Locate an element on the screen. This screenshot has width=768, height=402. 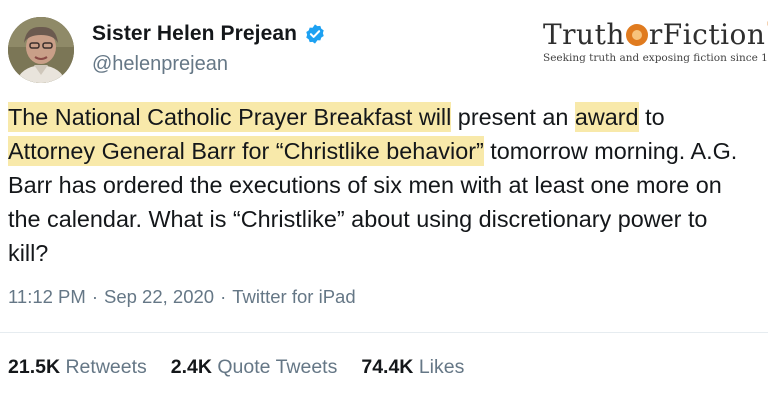
likes-stat: 74.4K Likes is located at coordinates (412, 367).